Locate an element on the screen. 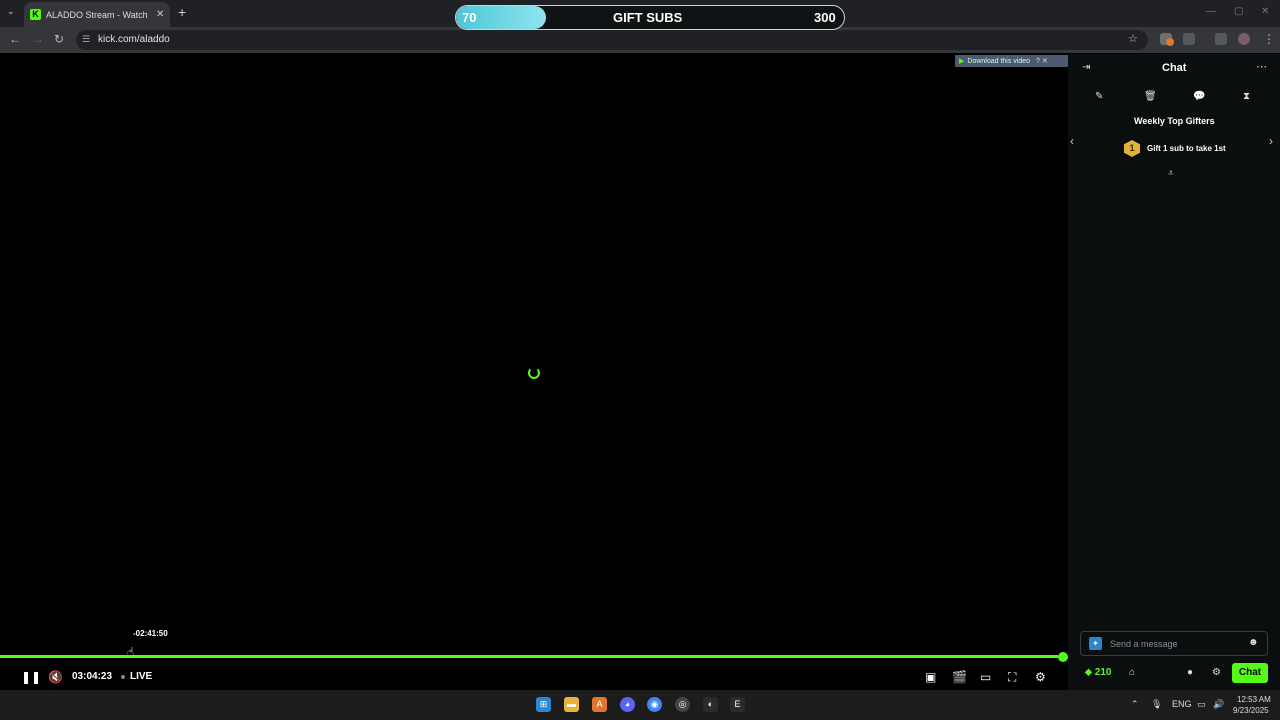  expand-down-icon: ⩡ is located at coordinates (1171, 173).